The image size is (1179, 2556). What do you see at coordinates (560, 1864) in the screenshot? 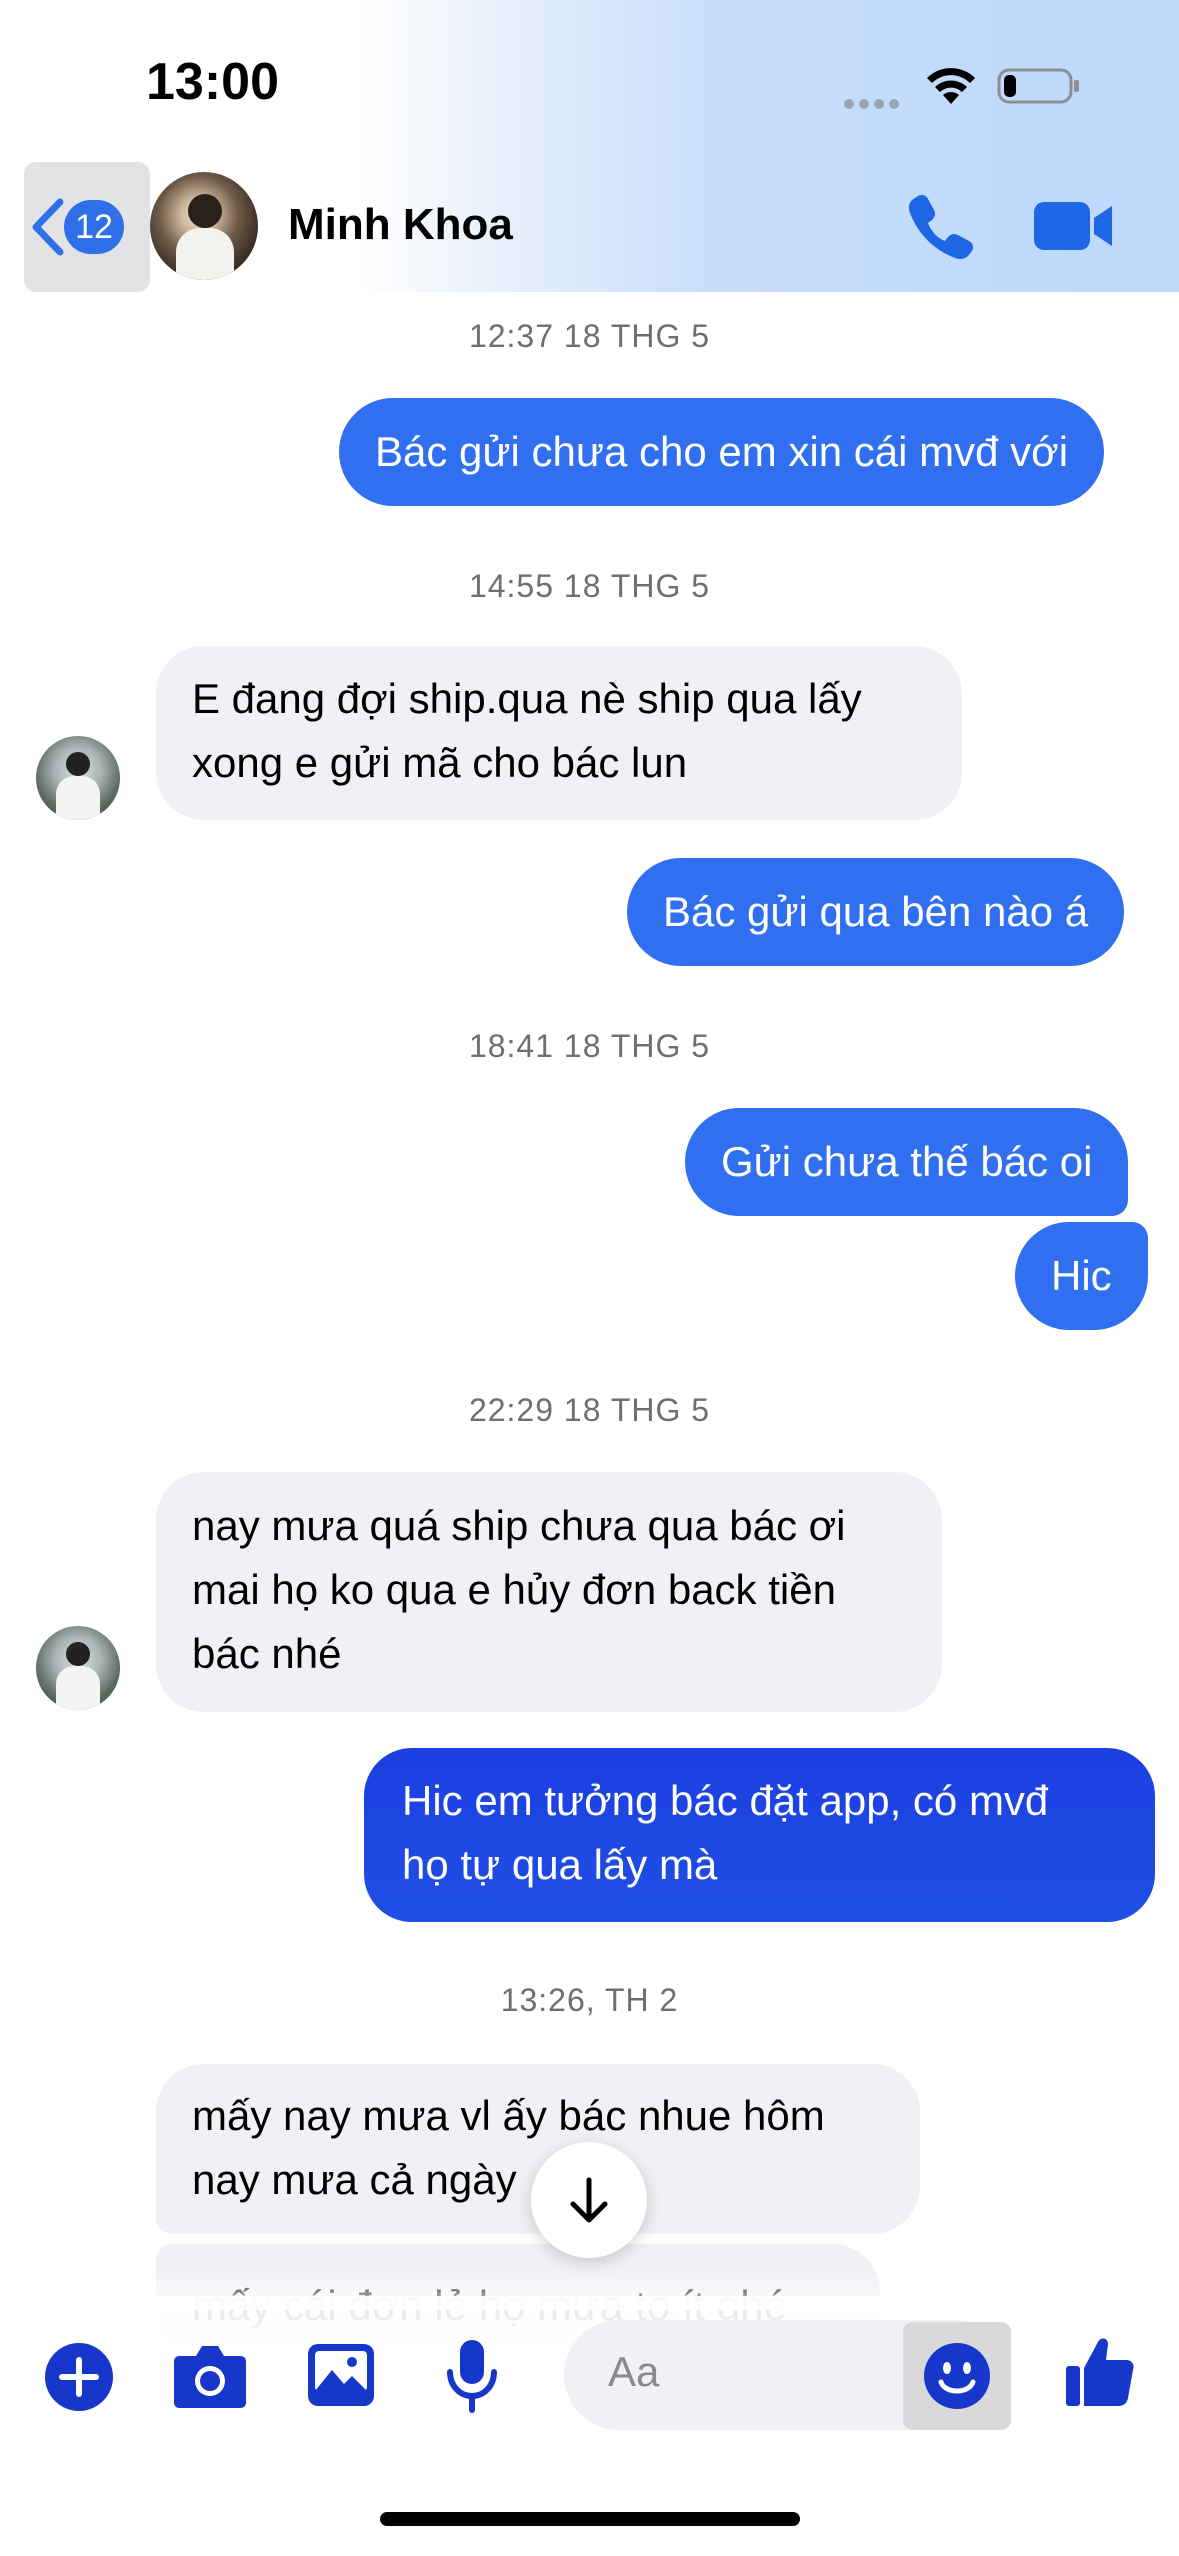
I see `message-line: họ tự qua lấy mà` at bounding box center [560, 1864].